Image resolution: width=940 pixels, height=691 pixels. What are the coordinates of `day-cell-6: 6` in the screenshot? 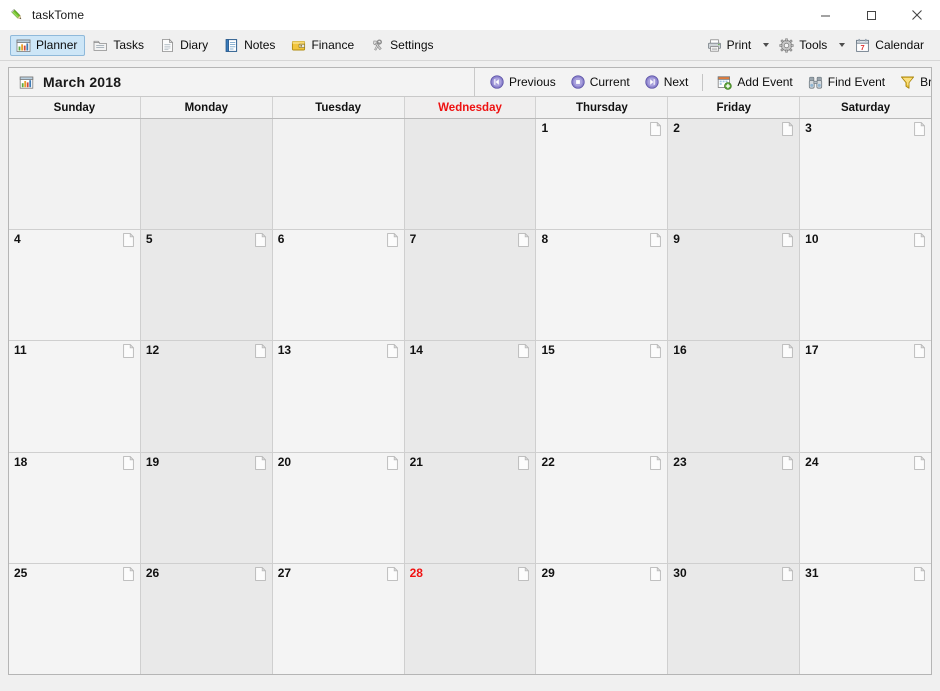 It's located at (338, 285).